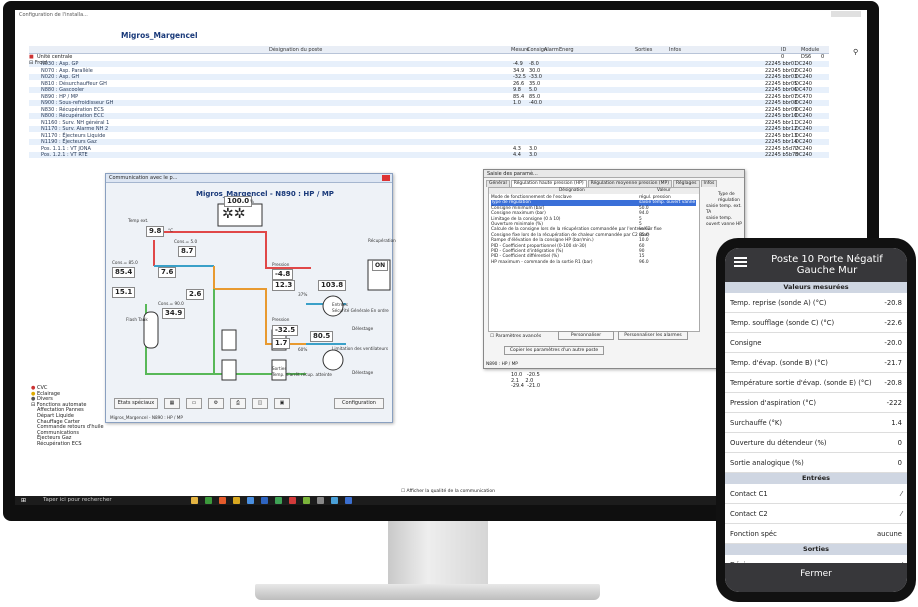  I want to click on diskette-tool-icon: ▣, so click(282, 403).